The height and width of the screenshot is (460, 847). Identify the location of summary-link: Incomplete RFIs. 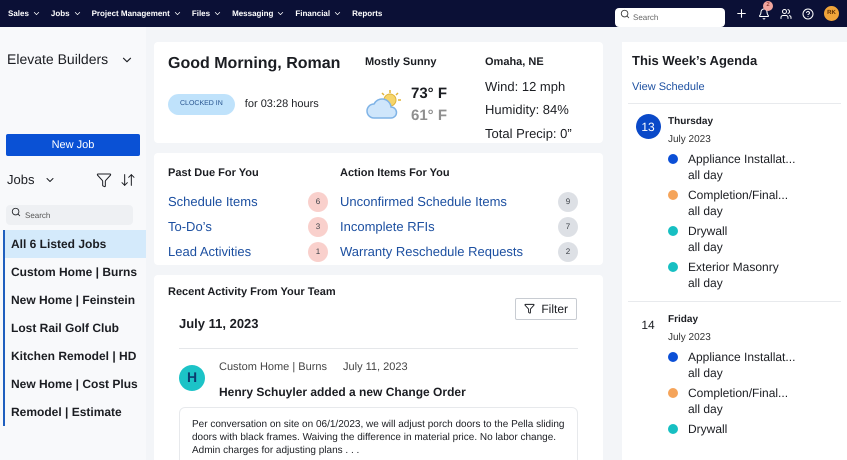
(387, 227).